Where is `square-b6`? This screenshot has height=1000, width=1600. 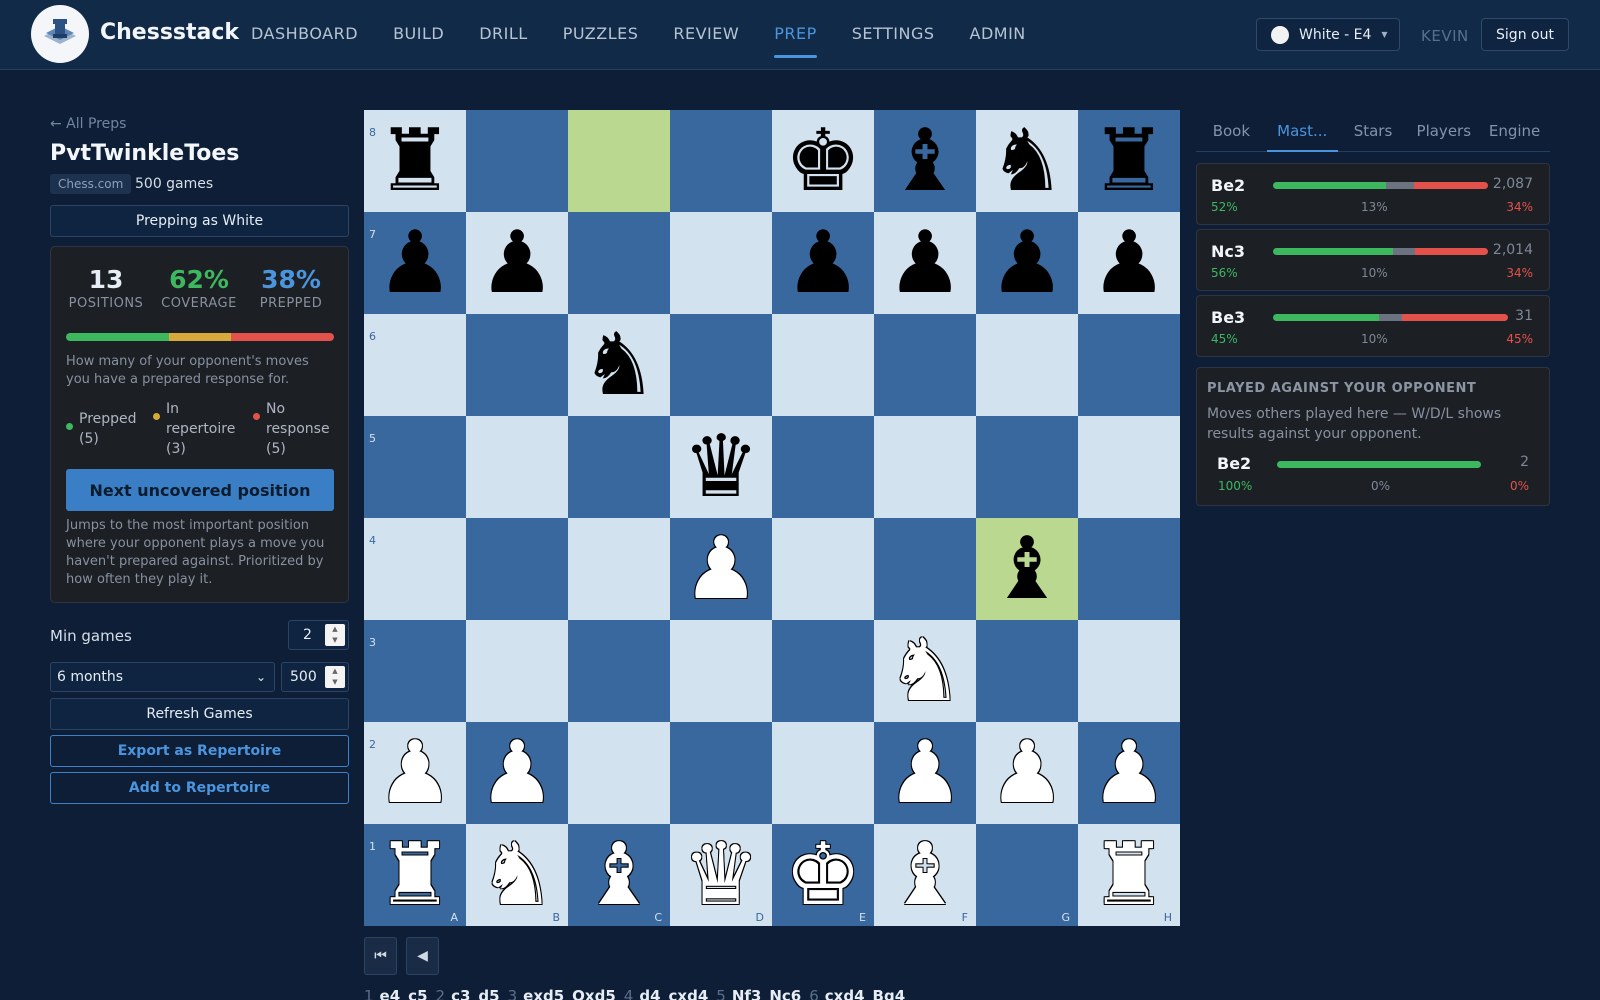 square-b6 is located at coordinates (517, 365).